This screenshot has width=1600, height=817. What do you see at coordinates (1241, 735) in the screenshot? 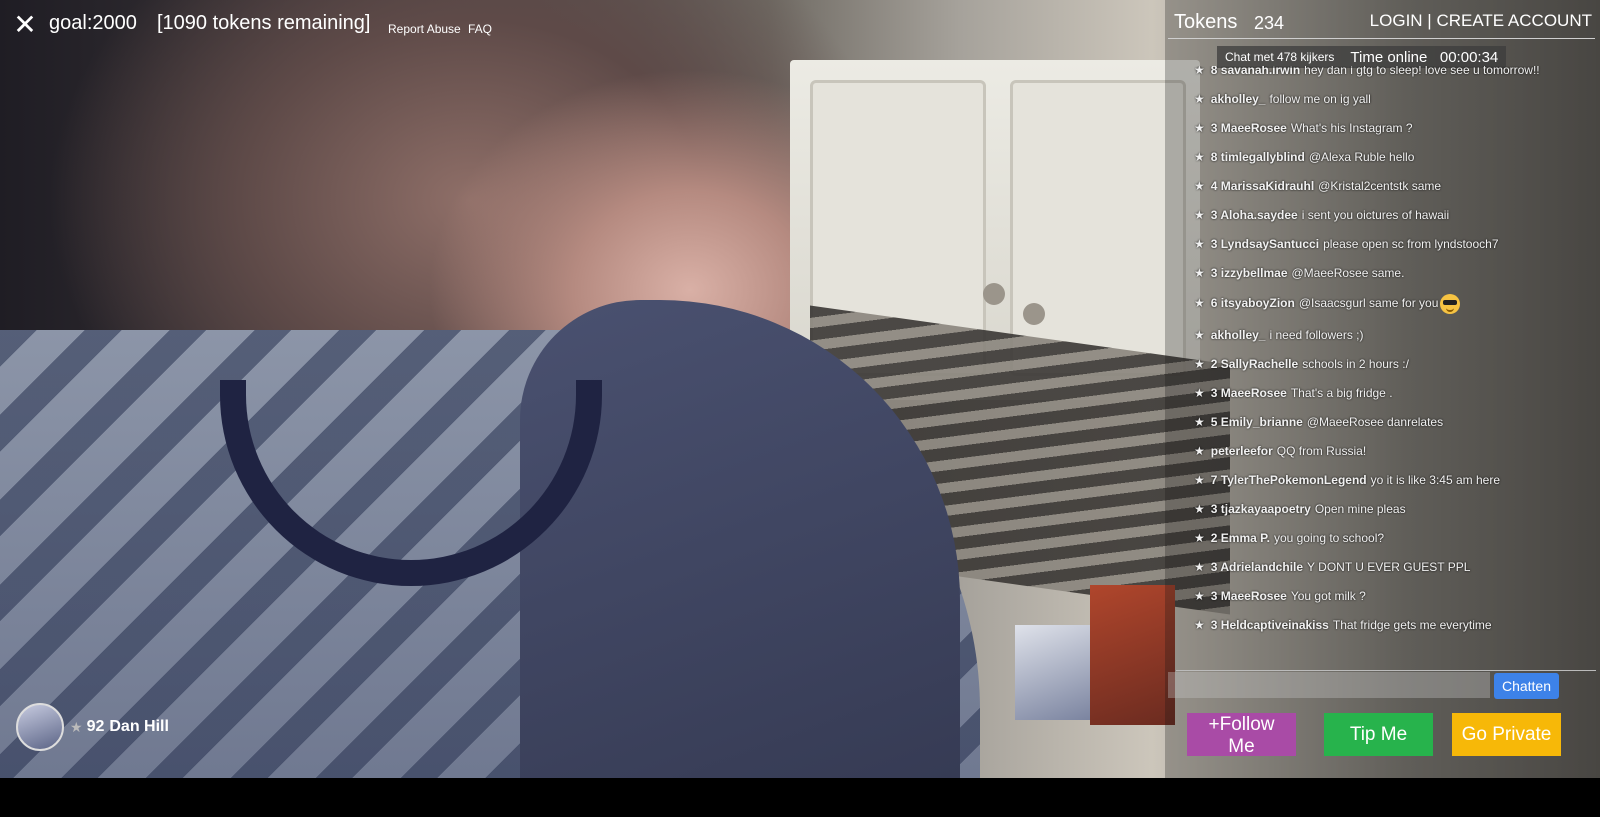
I see `follow-button: +Follow Me` at bounding box center [1241, 735].